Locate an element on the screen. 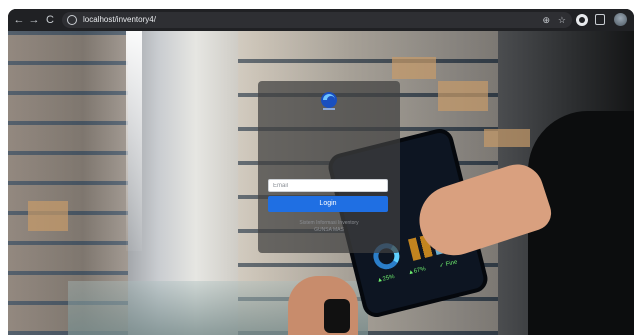 The image size is (640, 335). email-field is located at coordinates (328, 185).